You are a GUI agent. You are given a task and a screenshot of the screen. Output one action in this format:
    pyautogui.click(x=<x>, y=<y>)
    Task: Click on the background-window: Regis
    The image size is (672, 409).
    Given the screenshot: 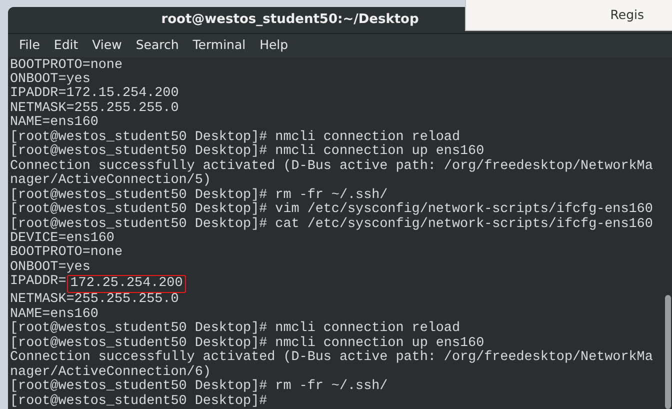 What is the action you would take?
    pyautogui.click(x=568, y=15)
    